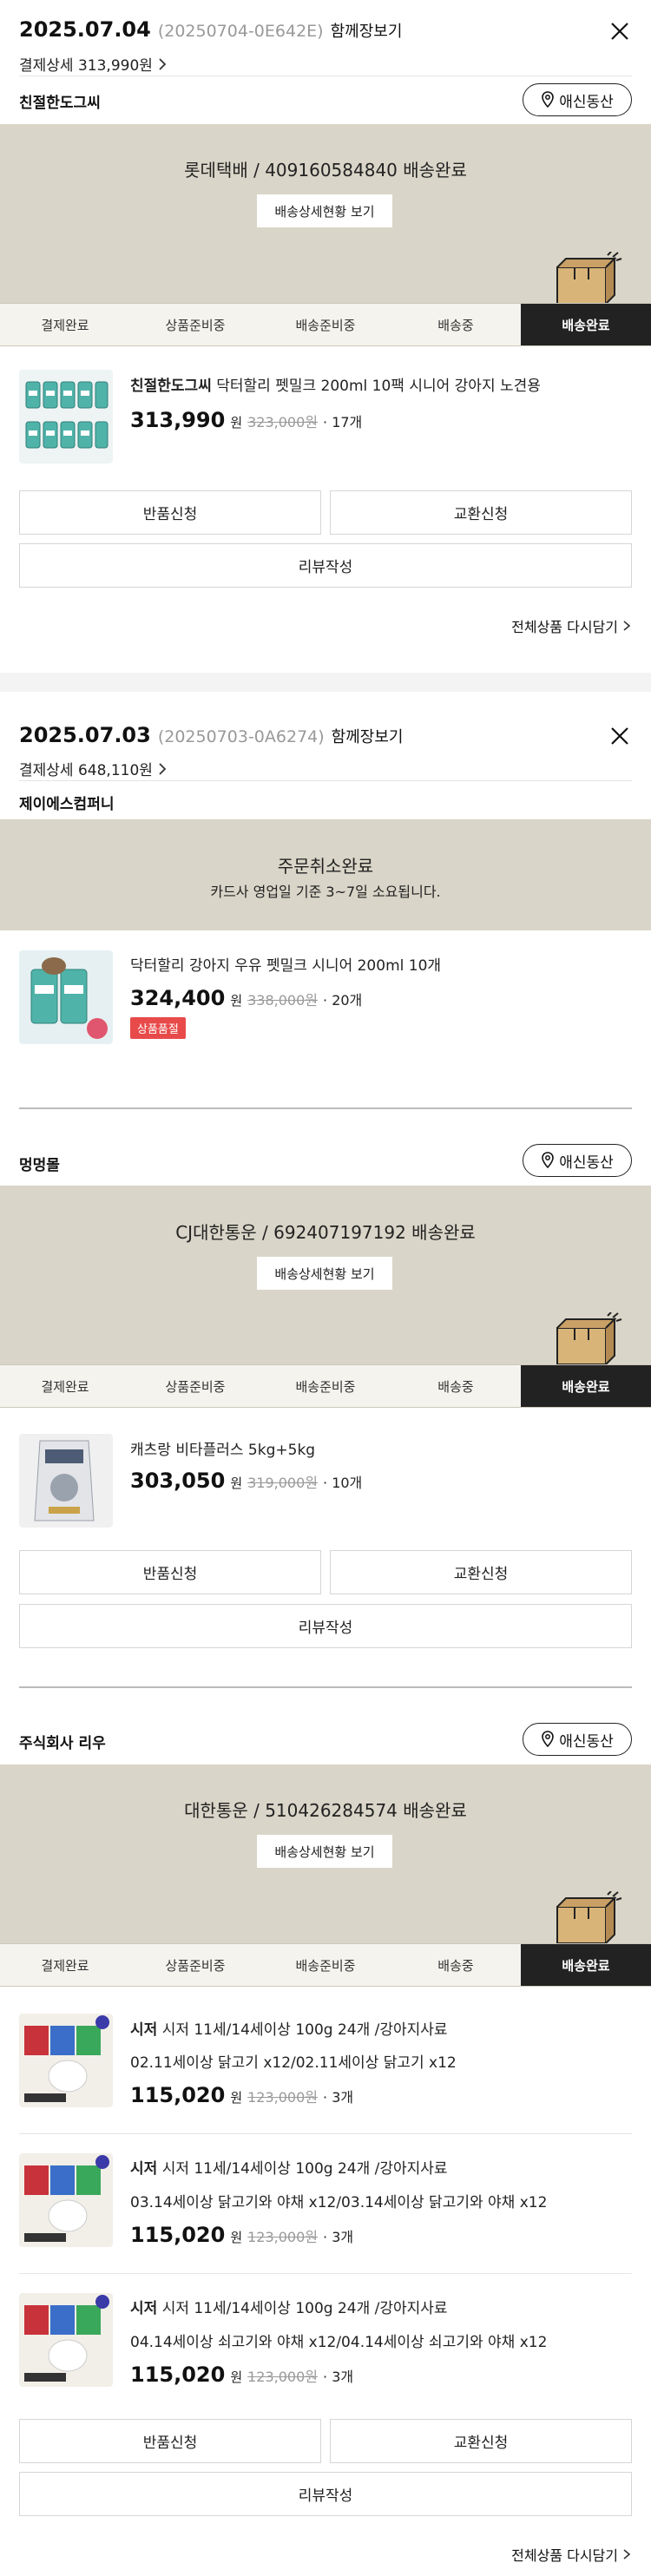 The width and height of the screenshot is (651, 2576). I want to click on seller-name: 제이에스컴퍼니, so click(67, 804).